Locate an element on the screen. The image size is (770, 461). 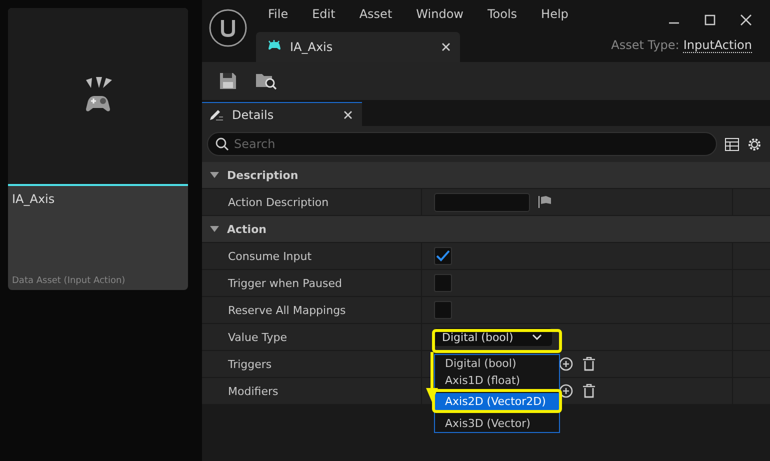
property-name: Action Description is located at coordinates (312, 202).